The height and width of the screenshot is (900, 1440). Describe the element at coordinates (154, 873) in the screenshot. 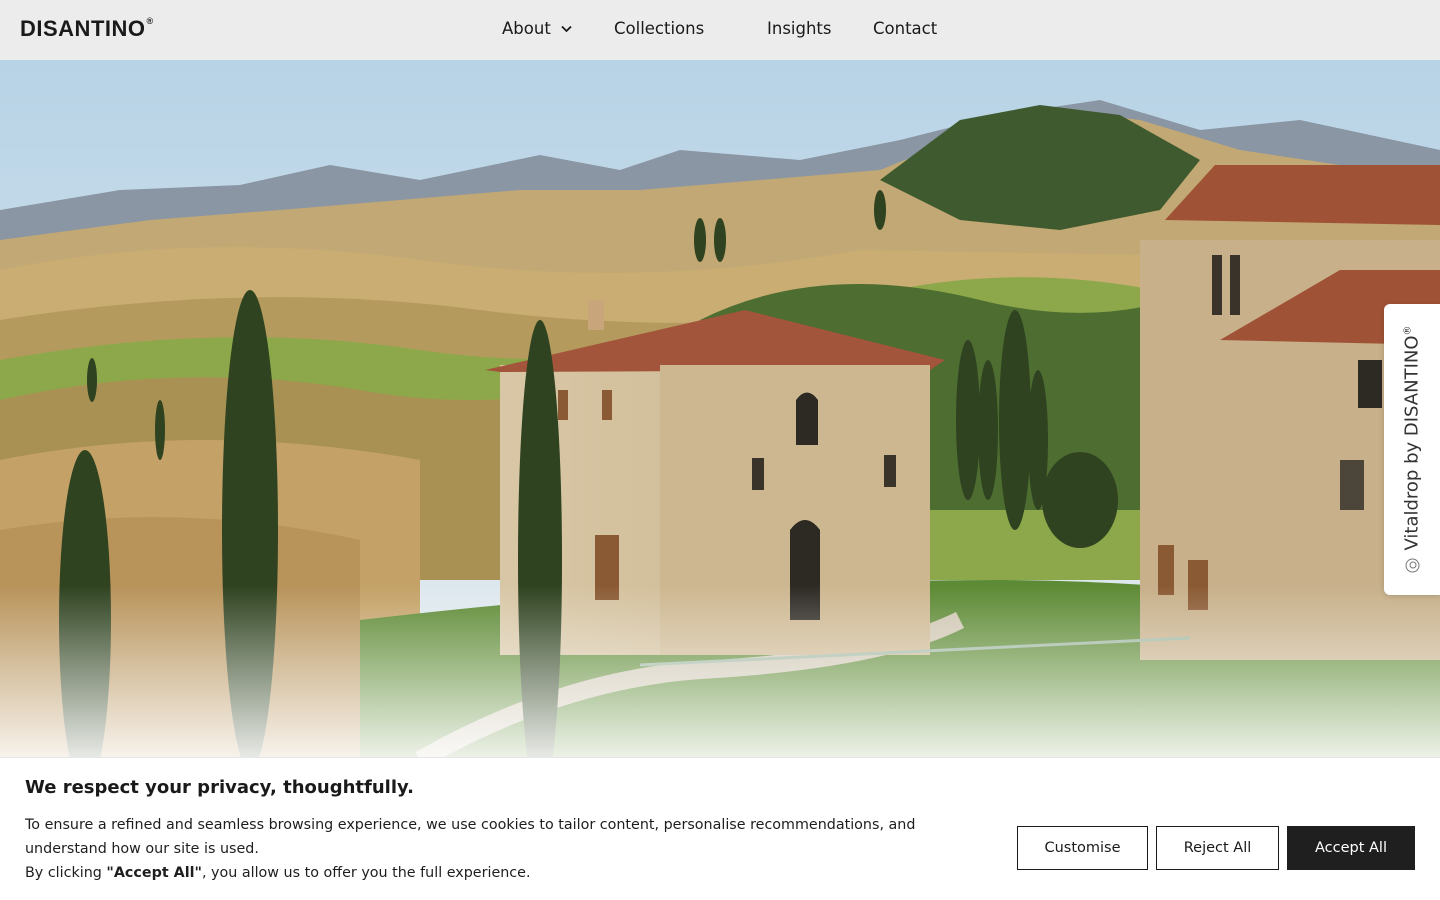

I see `accept-all-reference: "Accept All"` at that location.